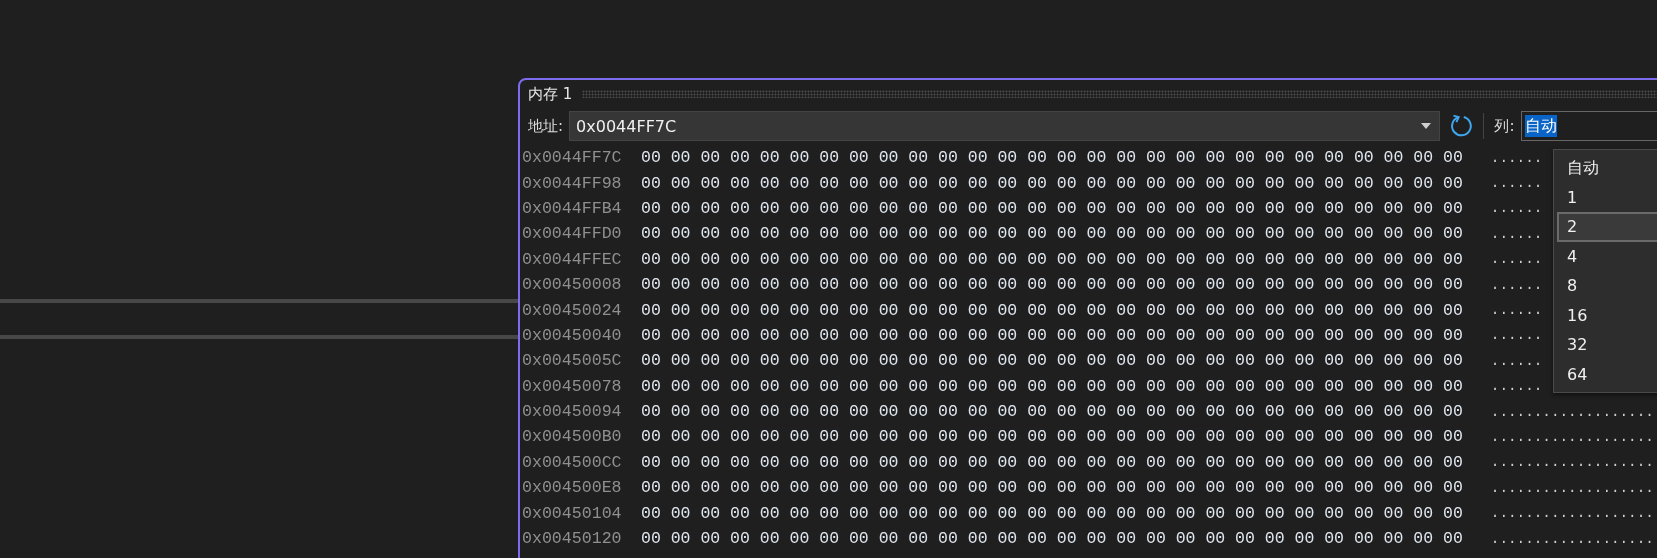  Describe the element at coordinates (1004, 126) in the screenshot. I see `address-field: 0x0044FF7C` at that location.